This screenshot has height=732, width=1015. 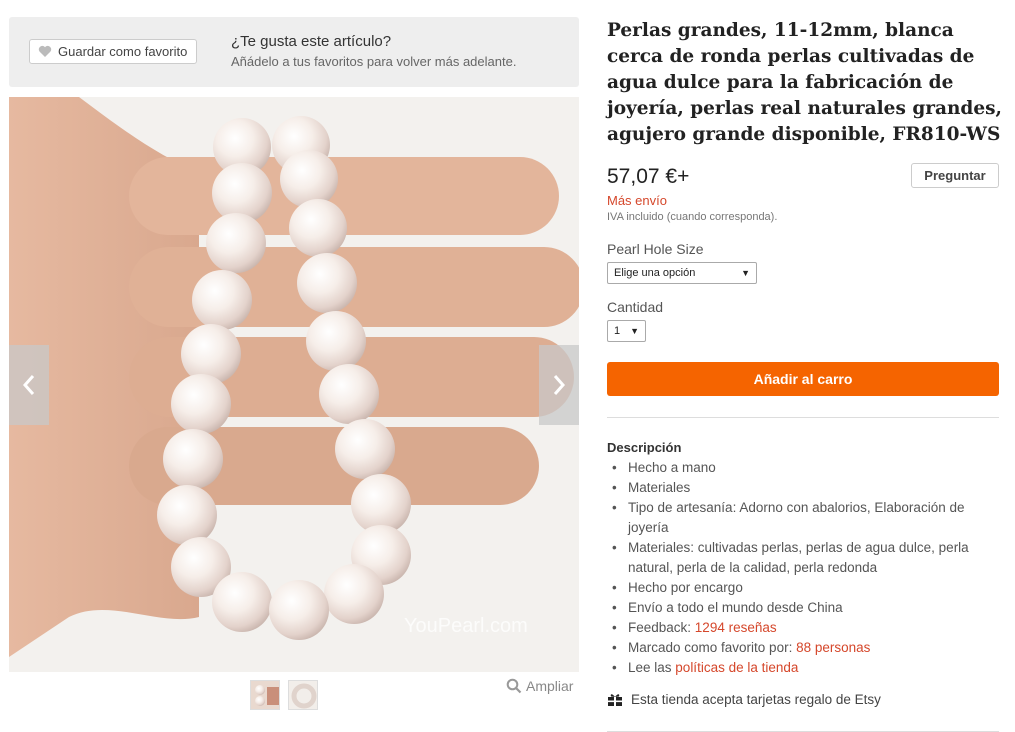 I want to click on list-item: Feedback: 1294 reseñas, so click(x=803, y=628).